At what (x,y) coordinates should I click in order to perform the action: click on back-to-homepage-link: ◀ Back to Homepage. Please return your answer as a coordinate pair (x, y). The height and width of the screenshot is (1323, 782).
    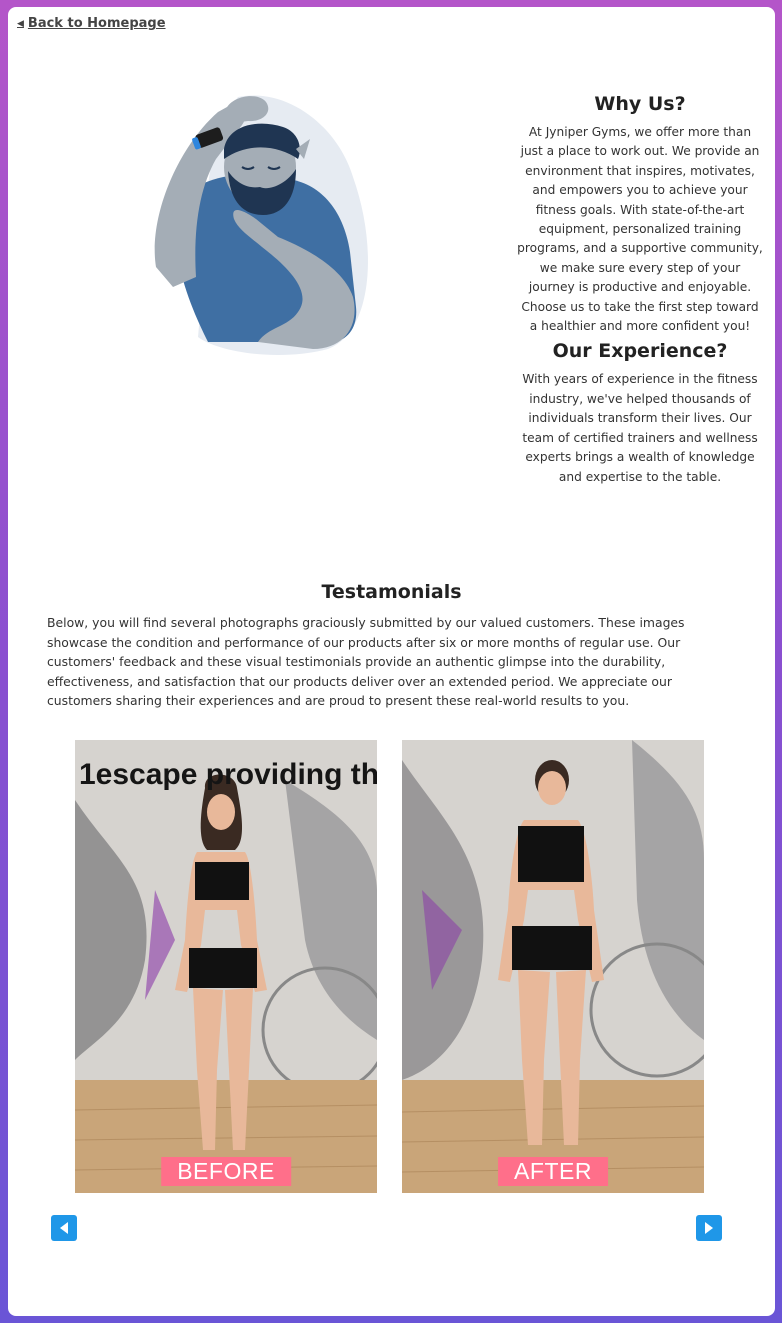
    Looking at the image, I should click on (91, 23).